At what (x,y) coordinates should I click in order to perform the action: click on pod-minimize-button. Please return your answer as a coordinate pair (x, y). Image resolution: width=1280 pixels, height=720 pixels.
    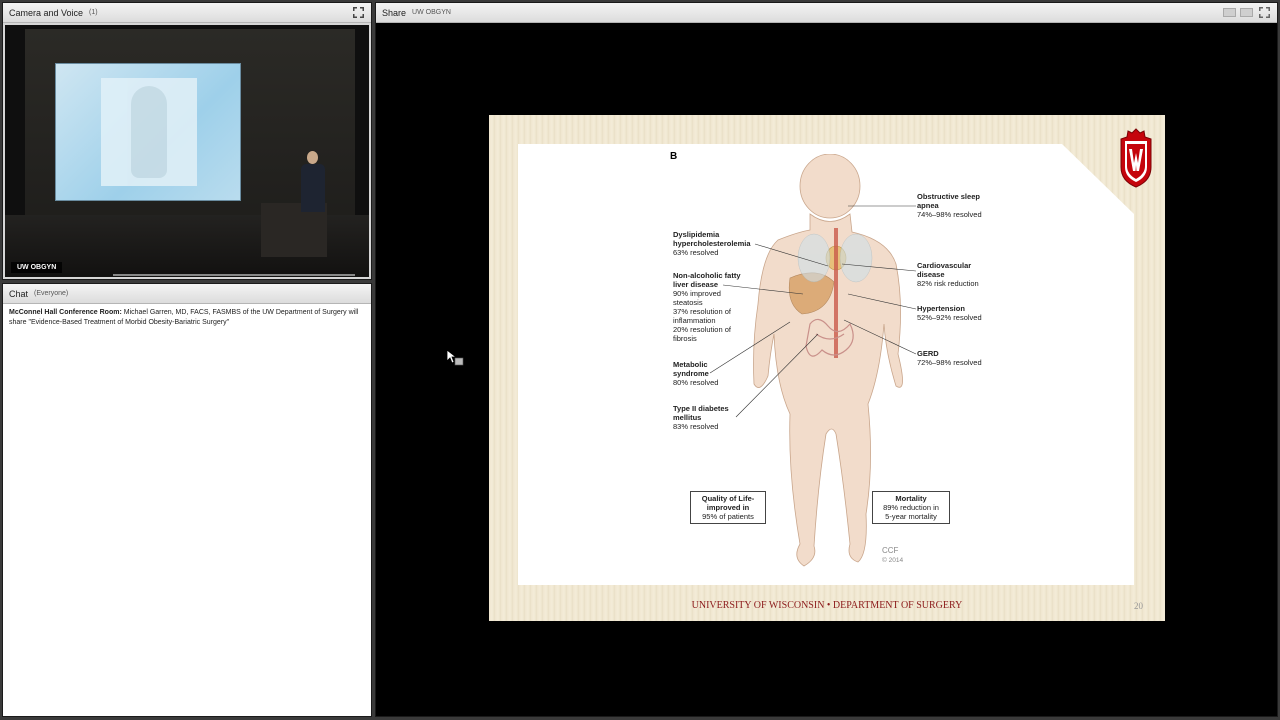
    Looking at the image, I should click on (1229, 12).